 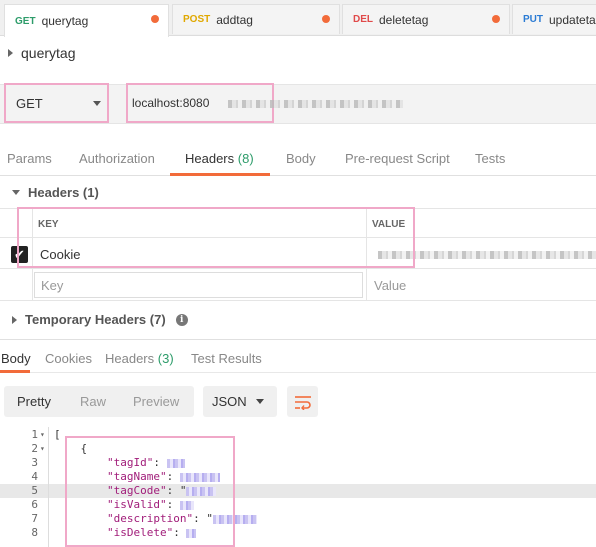 What do you see at coordinates (16, 358) in the screenshot?
I see `tab-response-body: Body` at bounding box center [16, 358].